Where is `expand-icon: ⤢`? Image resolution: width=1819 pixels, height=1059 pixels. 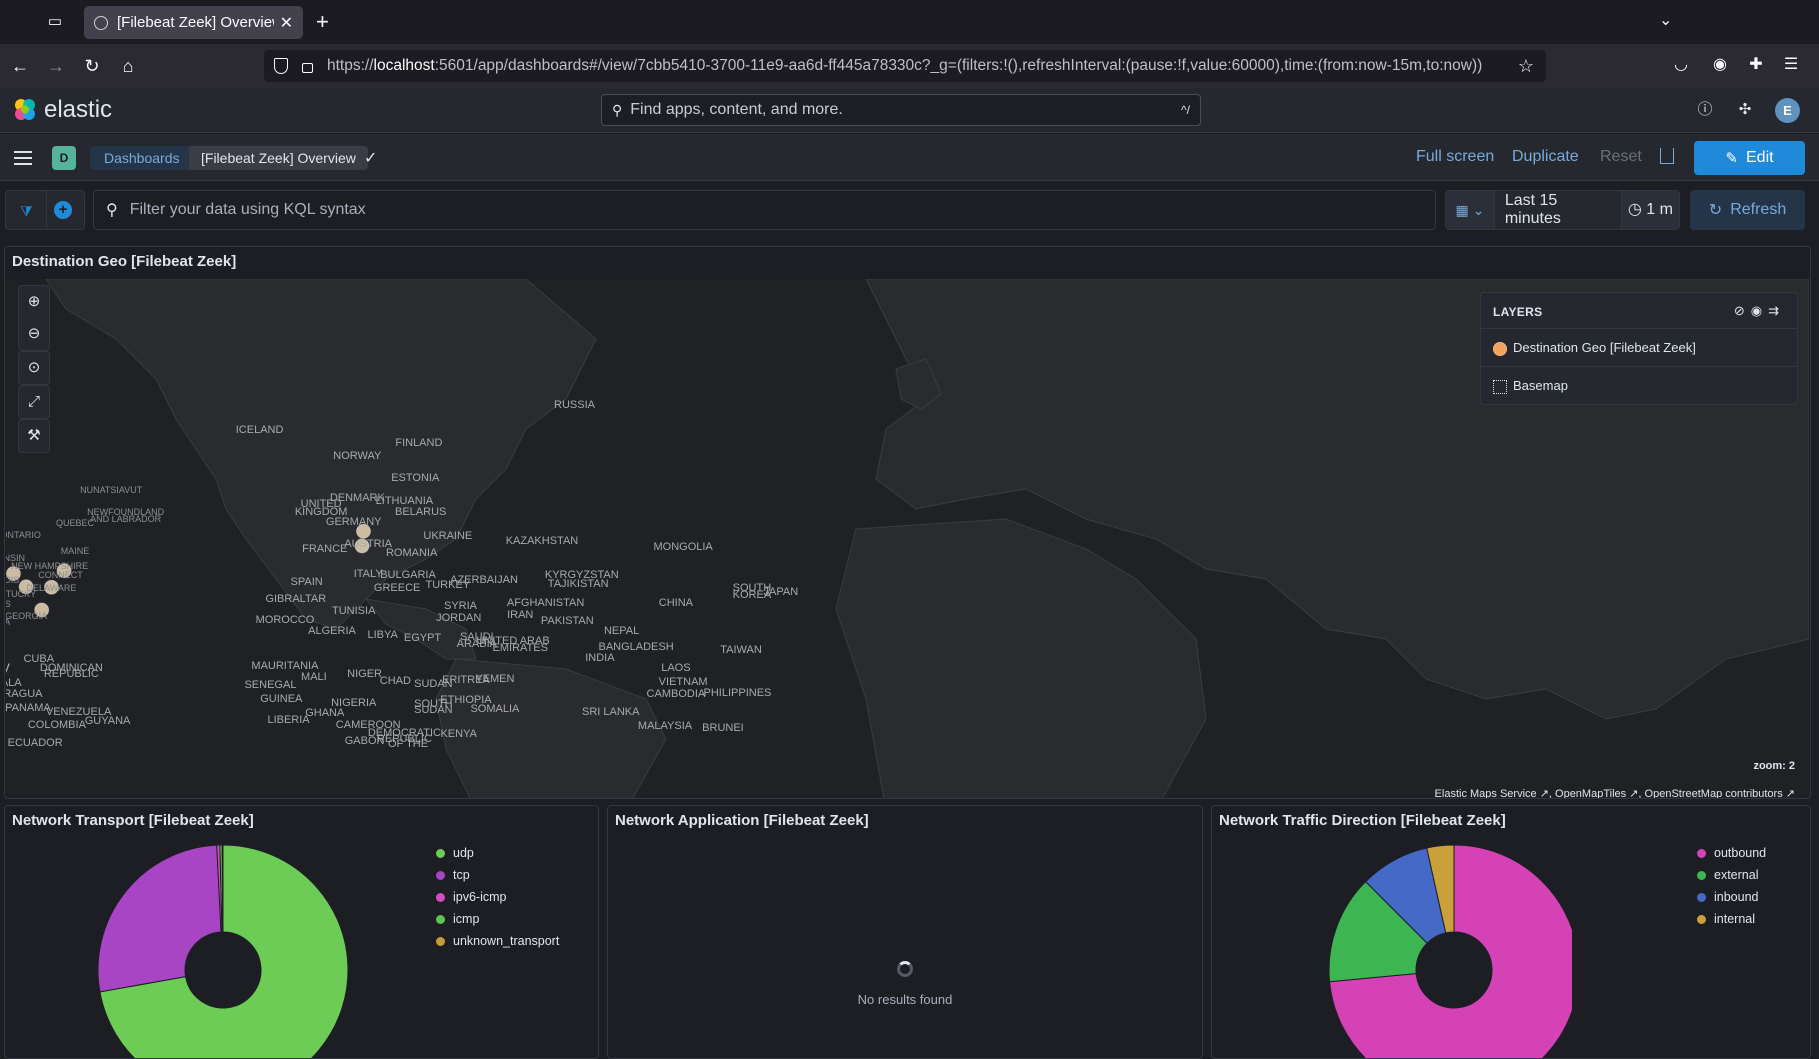 expand-icon: ⤢ is located at coordinates (34, 402).